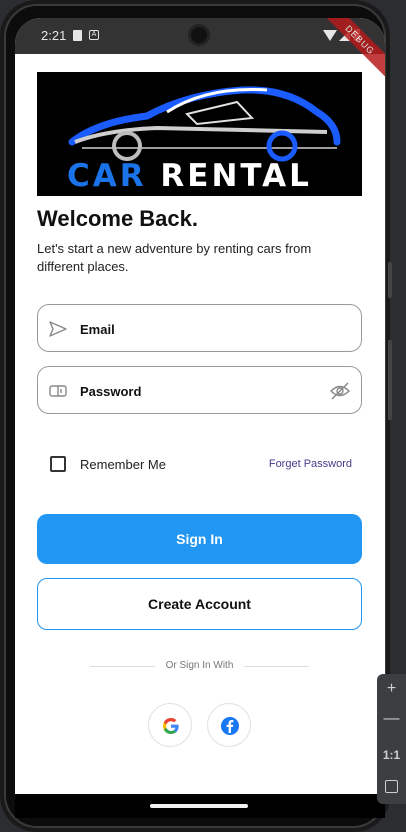 This screenshot has height=832, width=406. I want to click on logo-word-car: CAR, so click(107, 176).